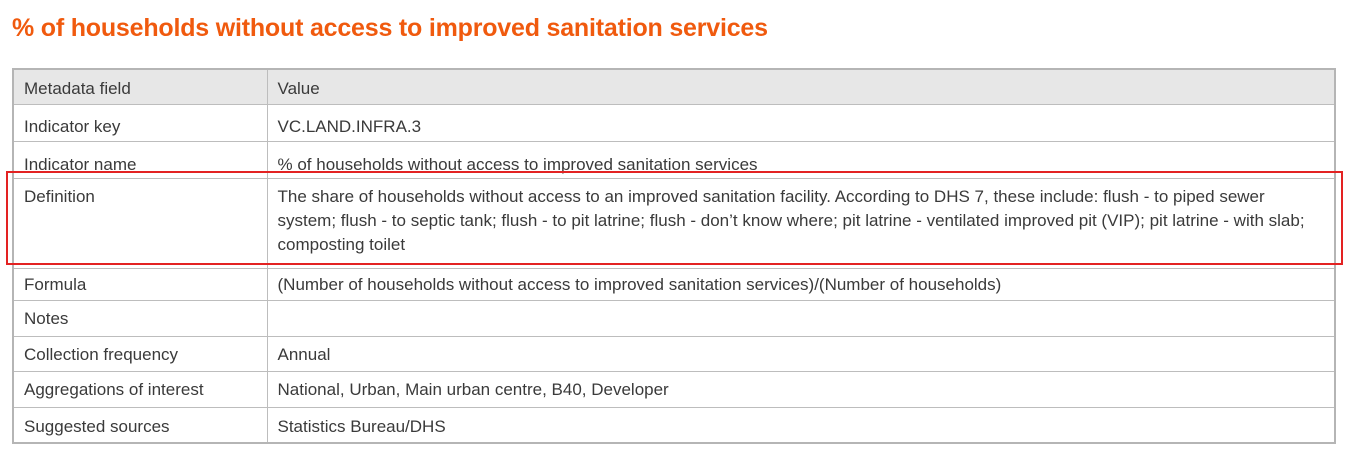 This screenshot has width=1354, height=452. Describe the element at coordinates (801, 86) in the screenshot. I see `header-value-cell: Value` at that location.